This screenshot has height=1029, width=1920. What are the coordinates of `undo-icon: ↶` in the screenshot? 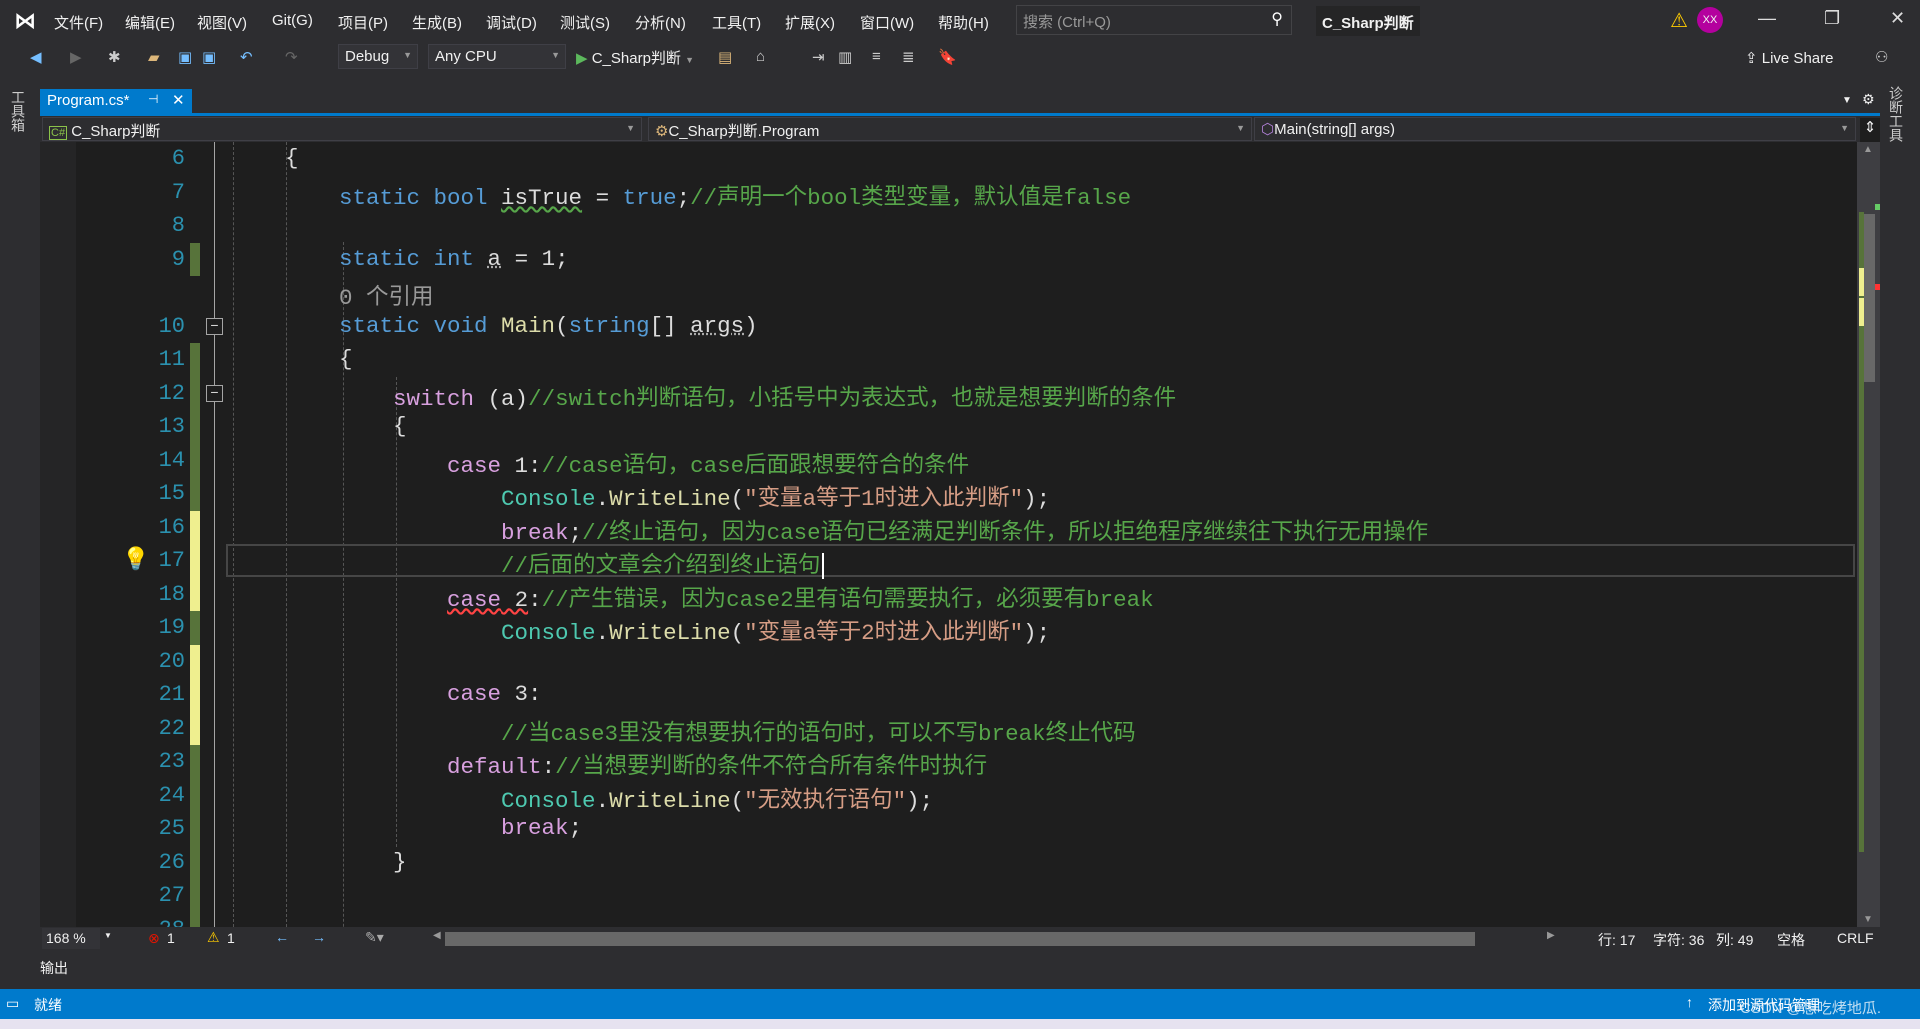 It's located at (246, 57).